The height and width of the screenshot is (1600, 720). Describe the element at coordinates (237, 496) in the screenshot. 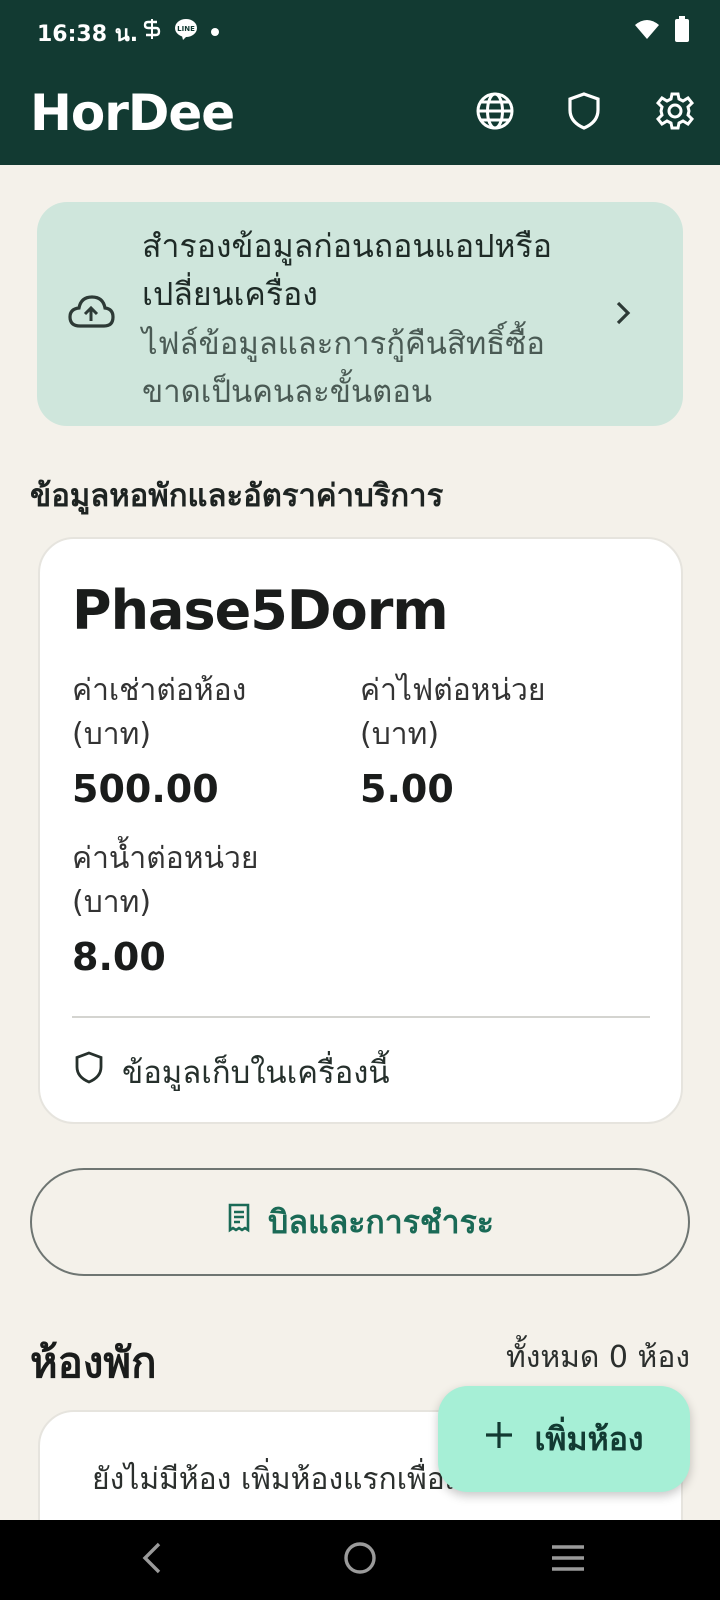

I see `dorm-info-section-title: ข้อมูลหอพักและอัตราค่าบริการ` at that location.